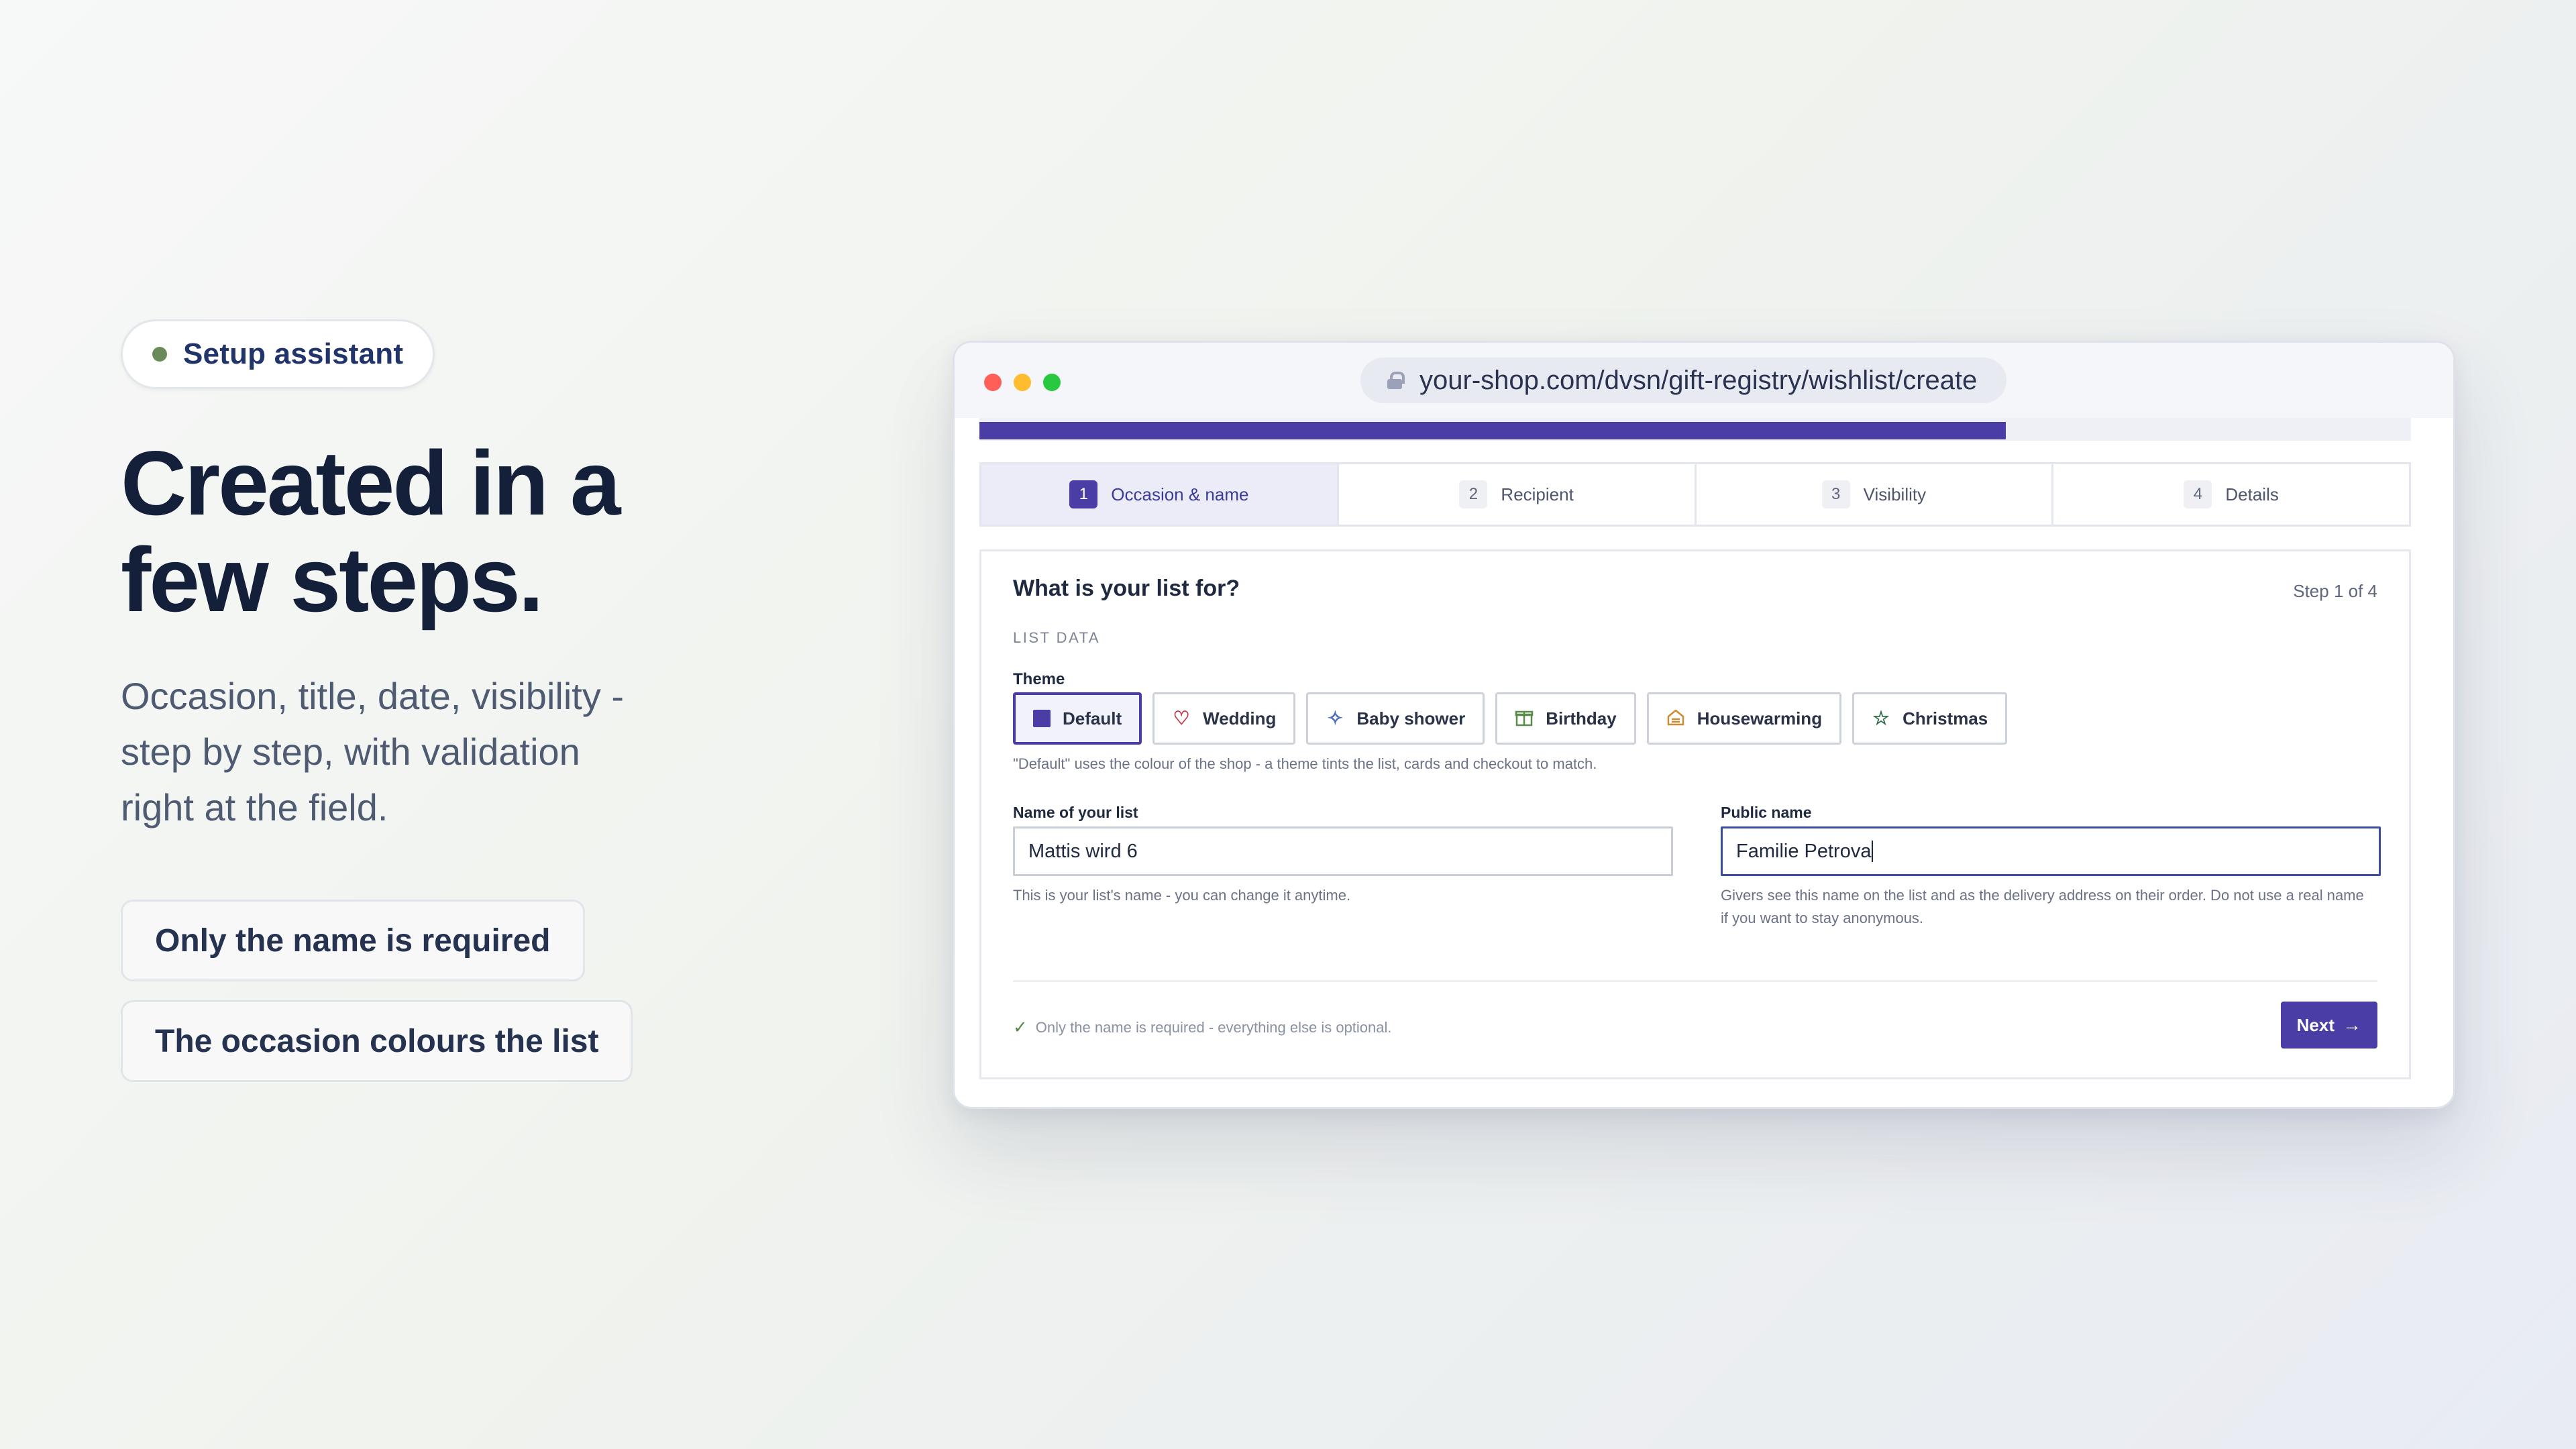 The height and width of the screenshot is (1449, 2576). Describe the element at coordinates (1537, 494) in the screenshot. I see `step-label: Recipient` at that location.